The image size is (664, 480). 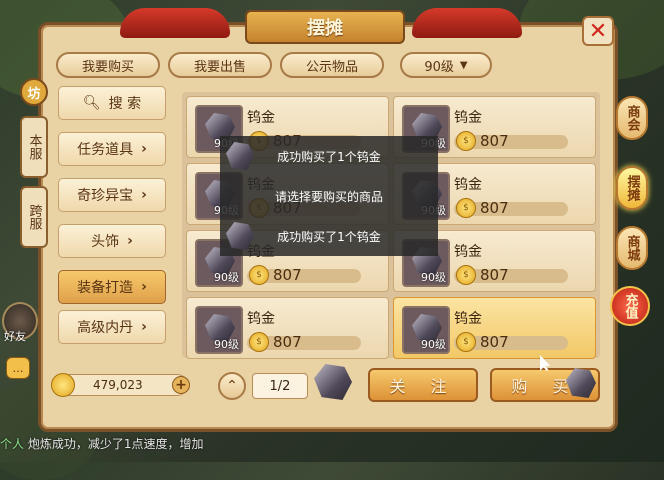 I want to click on toast-message: 请选择要购买的商品, so click(x=329, y=196).